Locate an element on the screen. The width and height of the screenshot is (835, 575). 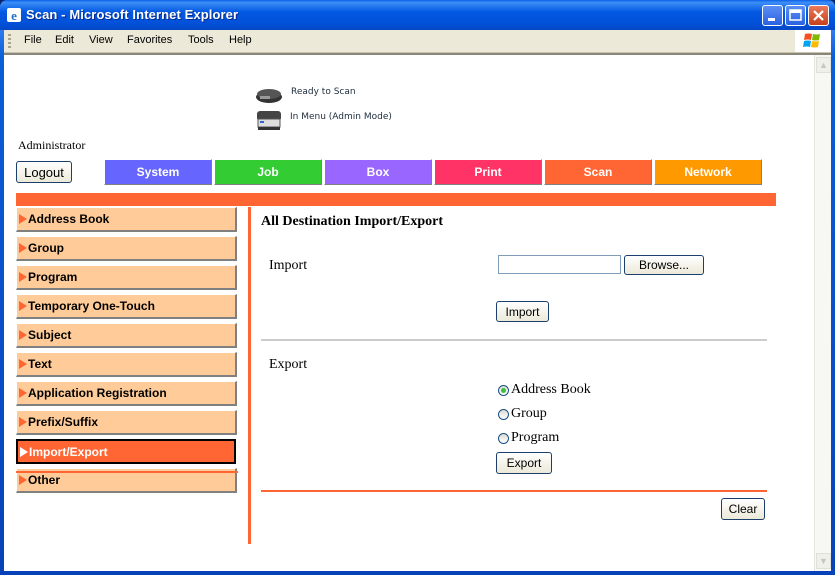
radio-address-book: Address Book is located at coordinates (544, 390).